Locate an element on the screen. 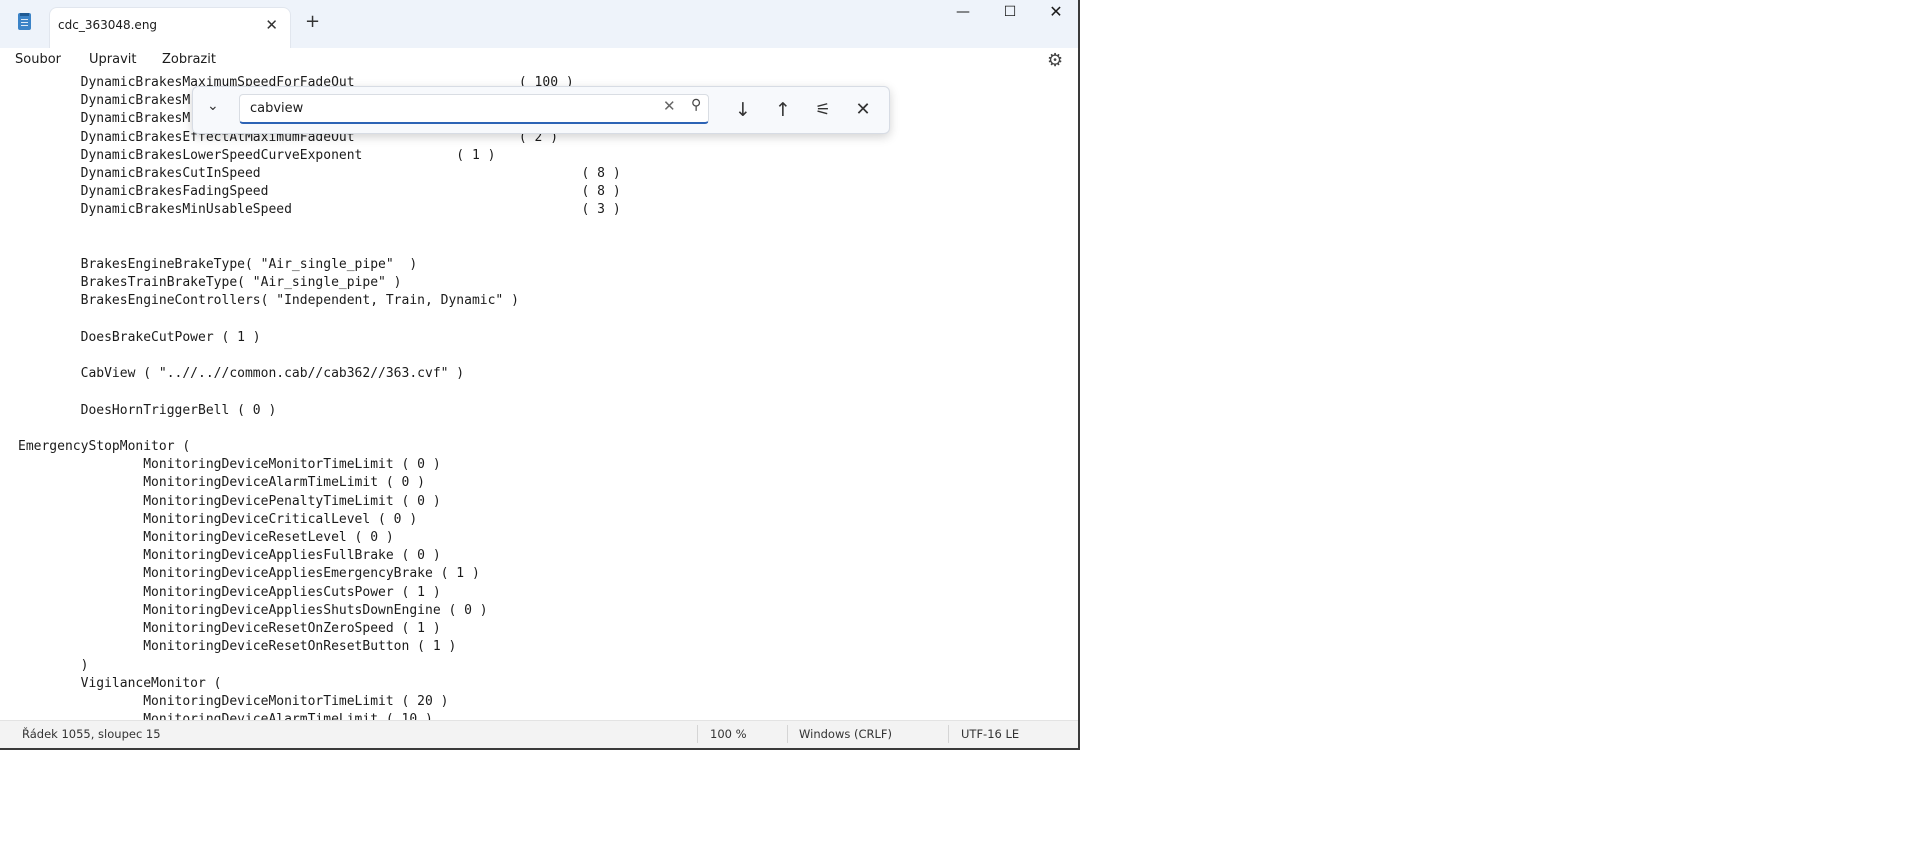 Image resolution: width=1920 pixels, height=864 pixels. arrow-up-icon: ↑ is located at coordinates (783, 110).